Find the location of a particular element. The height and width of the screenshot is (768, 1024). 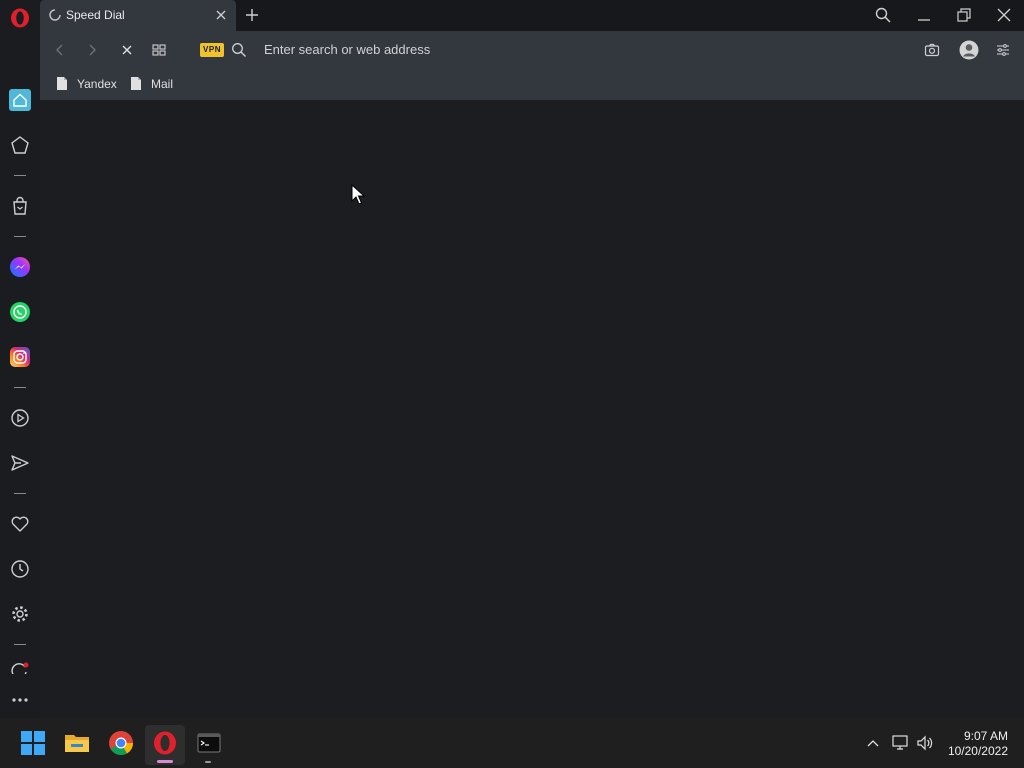

vpn-badge: VPN is located at coordinates (212, 50).